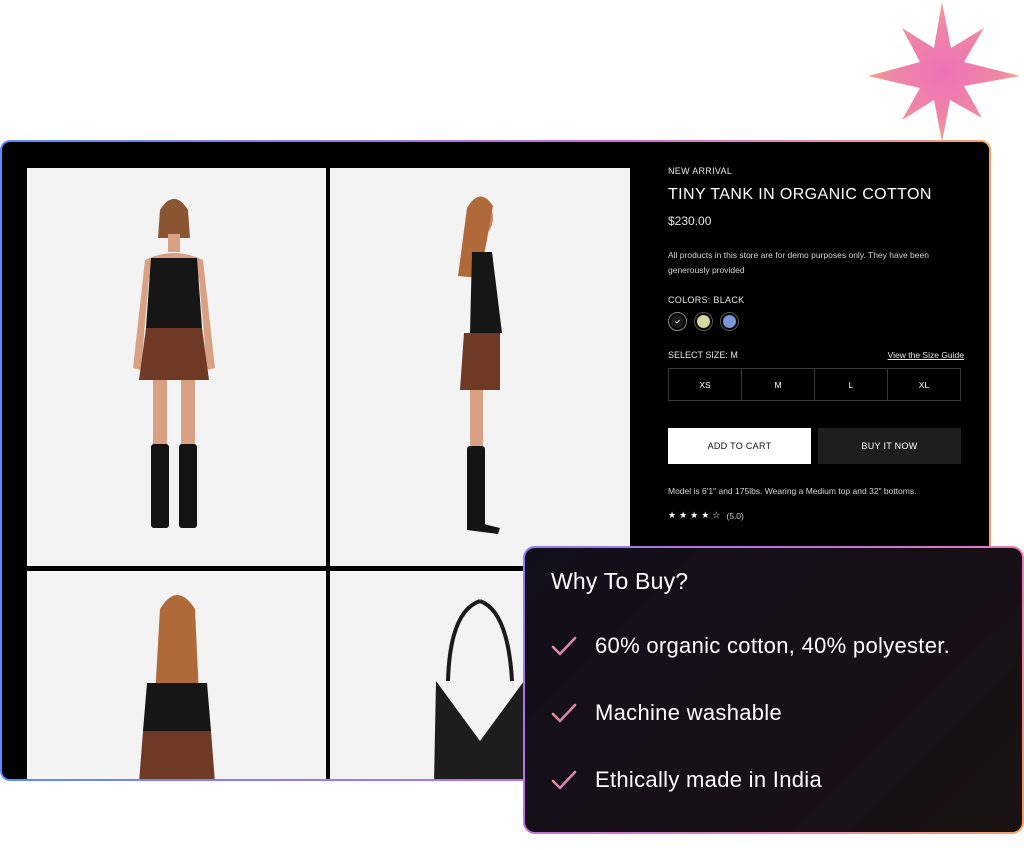  What do you see at coordinates (689, 712) in the screenshot?
I see `why-item-text: Machine washable` at bounding box center [689, 712].